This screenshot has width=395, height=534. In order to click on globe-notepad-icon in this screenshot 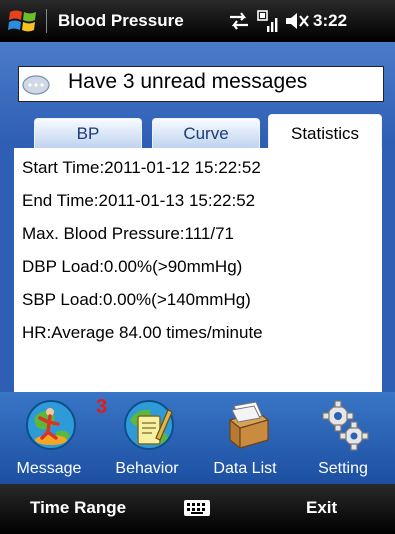, I will do `click(149, 425)`.